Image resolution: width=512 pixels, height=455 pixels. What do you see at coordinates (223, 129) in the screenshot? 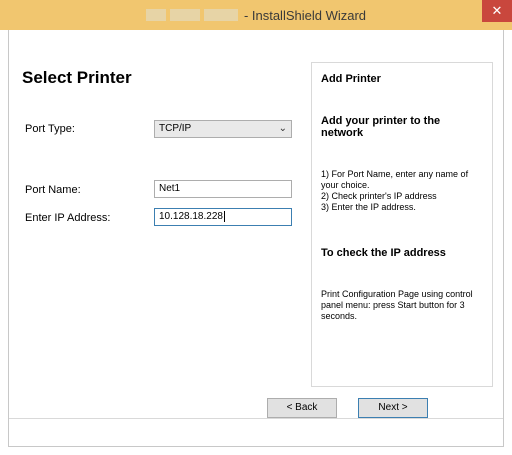
I see `port-type-select: TCP/IP ⌄` at bounding box center [223, 129].